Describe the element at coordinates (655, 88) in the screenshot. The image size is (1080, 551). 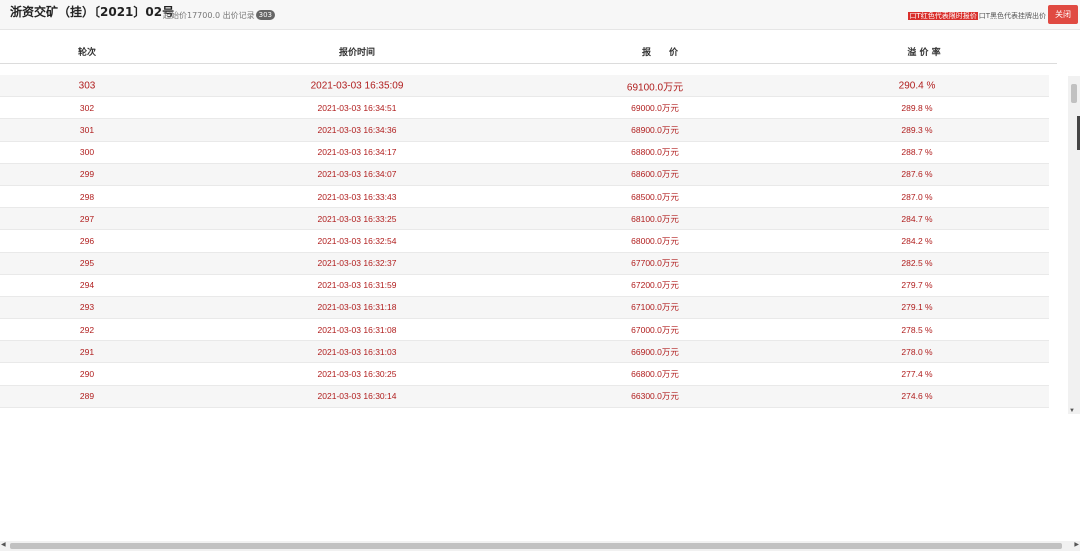
I see `cell-price: 69100.0万元` at that location.